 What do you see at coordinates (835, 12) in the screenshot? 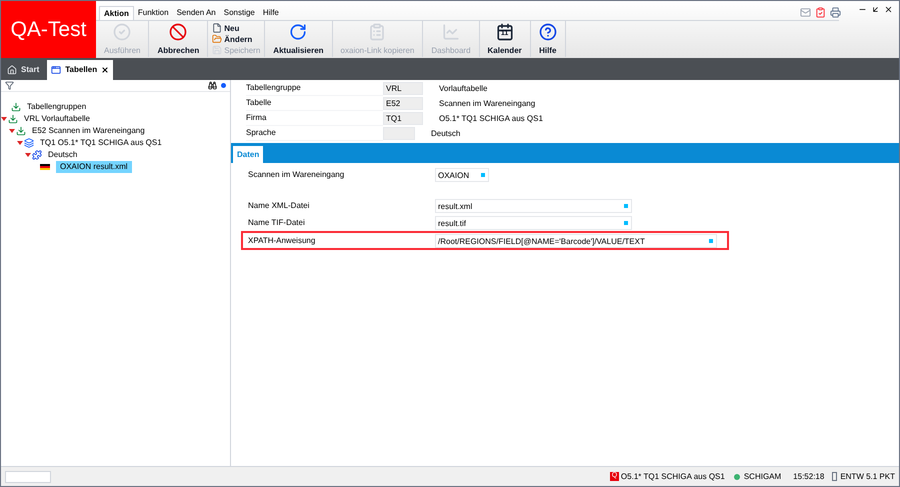
I see `print-icon` at bounding box center [835, 12].